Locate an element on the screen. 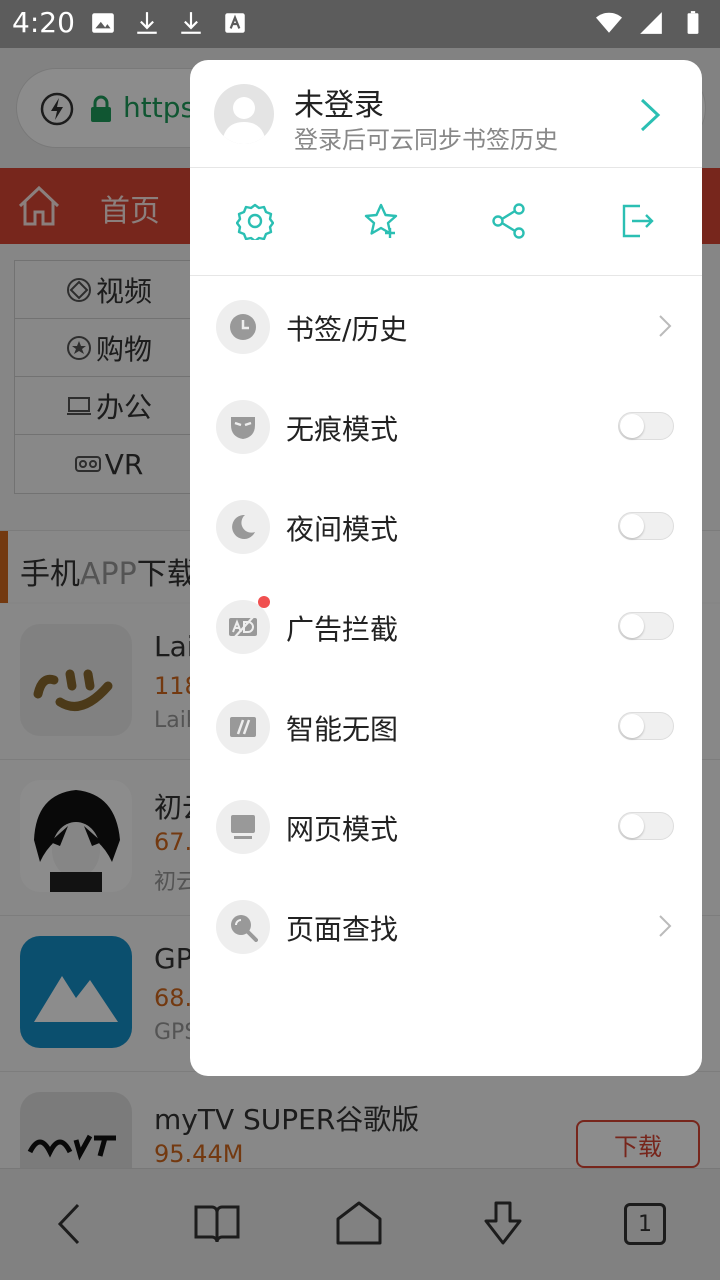  notification-badge is located at coordinates (264, 602).